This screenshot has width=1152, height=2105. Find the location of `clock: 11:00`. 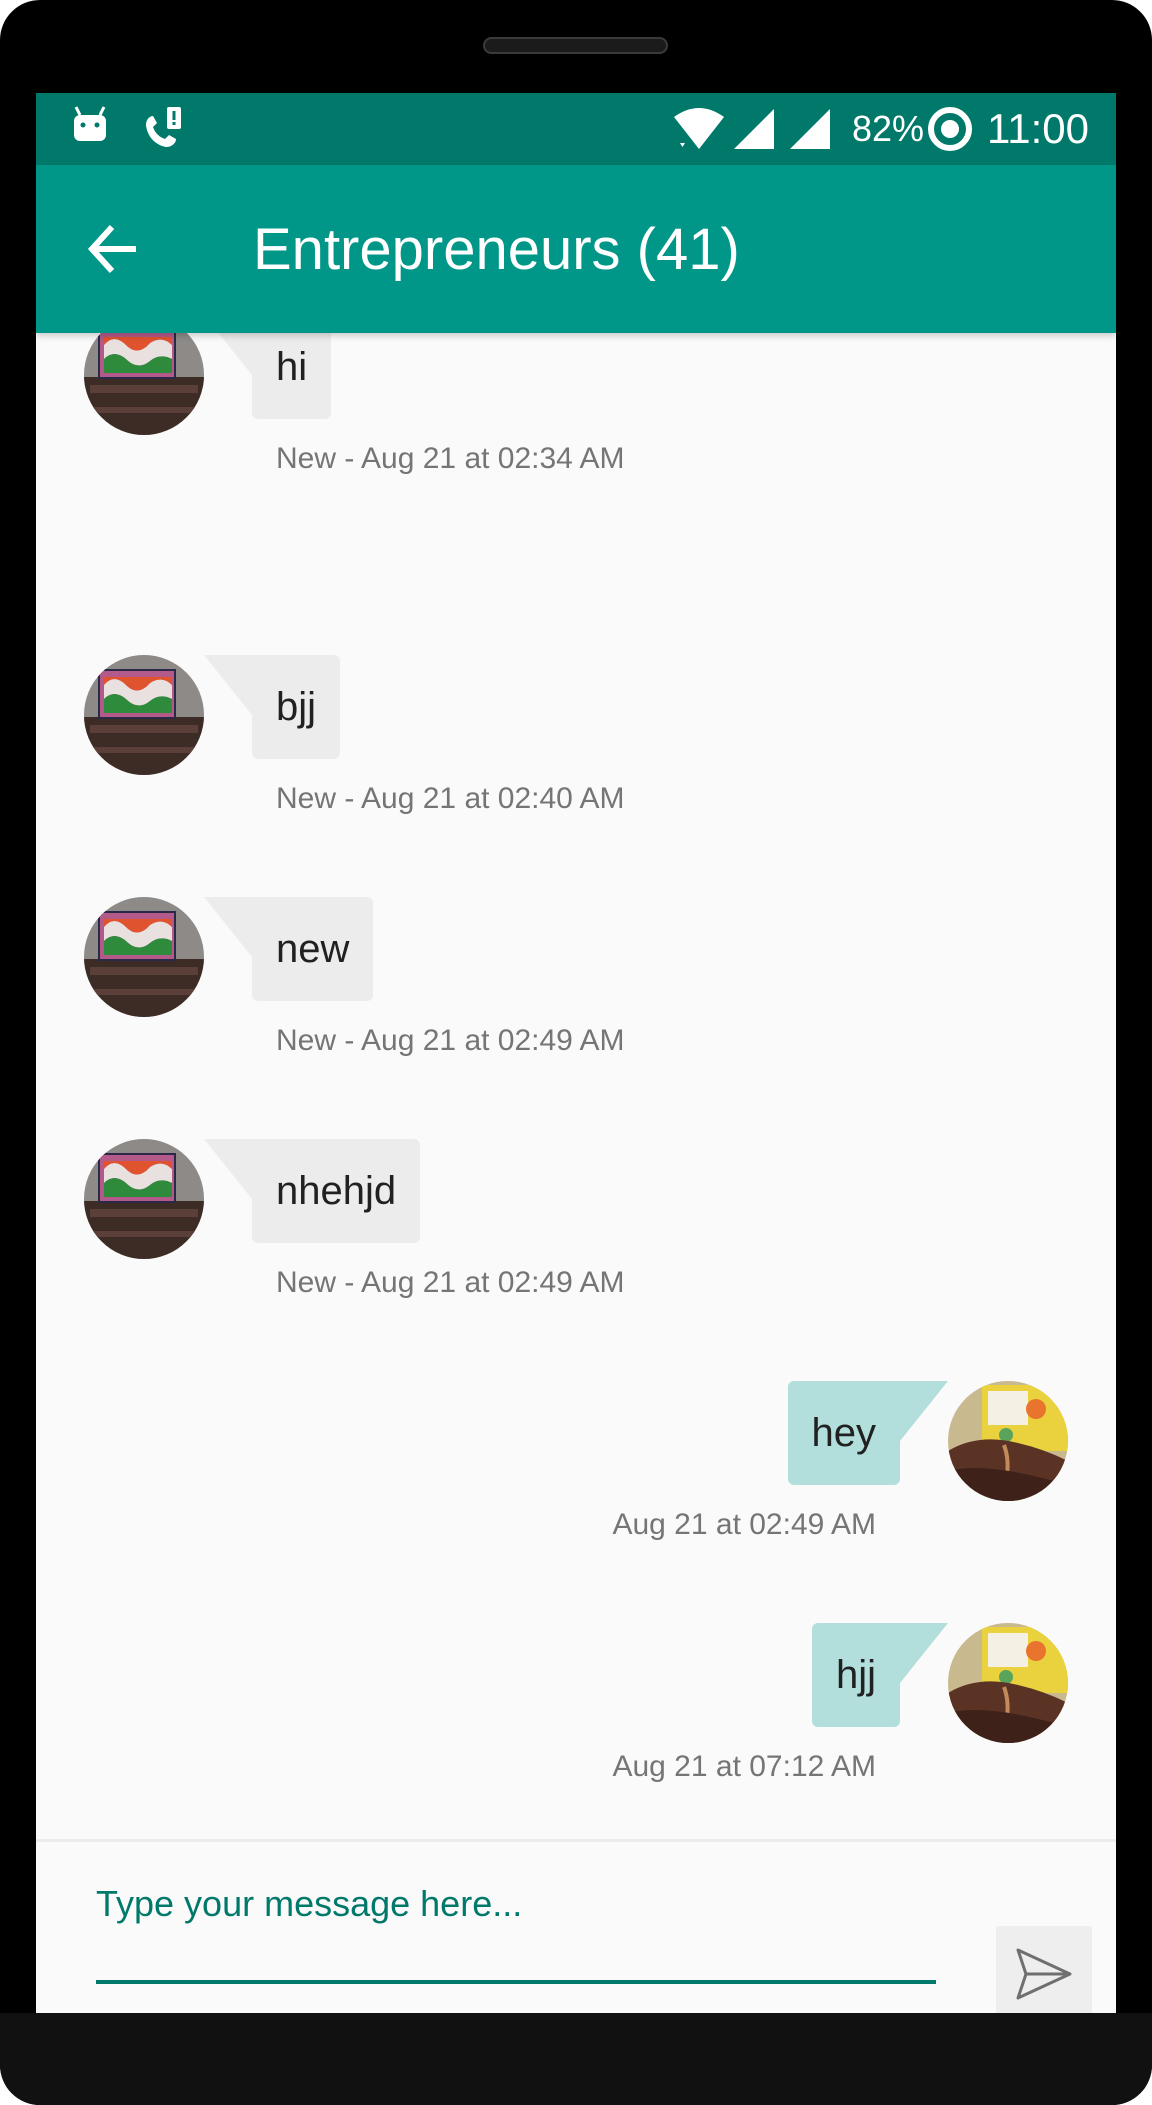

clock: 11:00 is located at coordinates (1038, 128).